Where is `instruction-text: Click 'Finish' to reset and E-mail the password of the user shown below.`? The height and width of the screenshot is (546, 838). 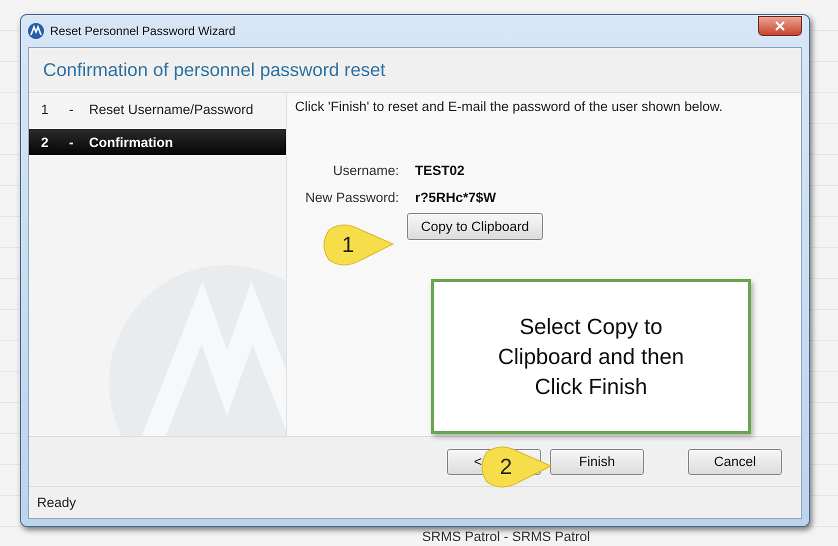
instruction-text: Click 'Finish' to reset and E-mail the password of the user shown below. is located at coordinates (509, 106).